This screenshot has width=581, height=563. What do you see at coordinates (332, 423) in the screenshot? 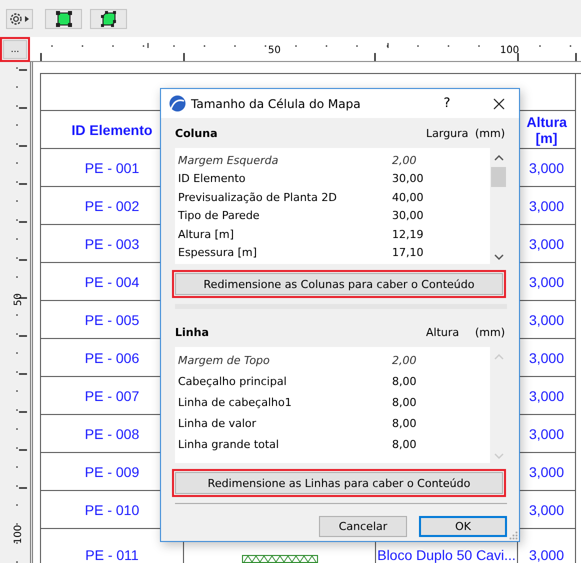
I see `list-row: Linha de valor 8,00` at bounding box center [332, 423].